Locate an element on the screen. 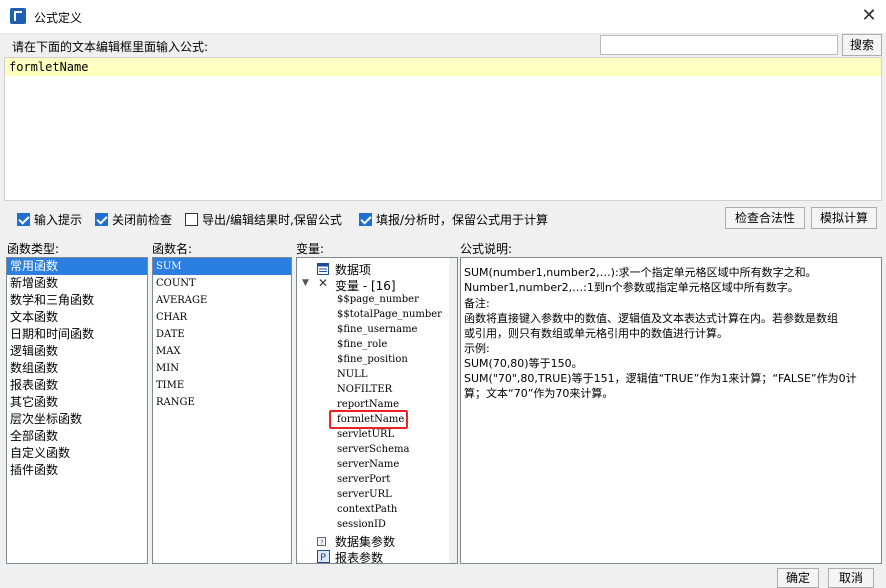 This screenshot has height=588, width=886. svg-text: P is located at coordinates (323, 558).